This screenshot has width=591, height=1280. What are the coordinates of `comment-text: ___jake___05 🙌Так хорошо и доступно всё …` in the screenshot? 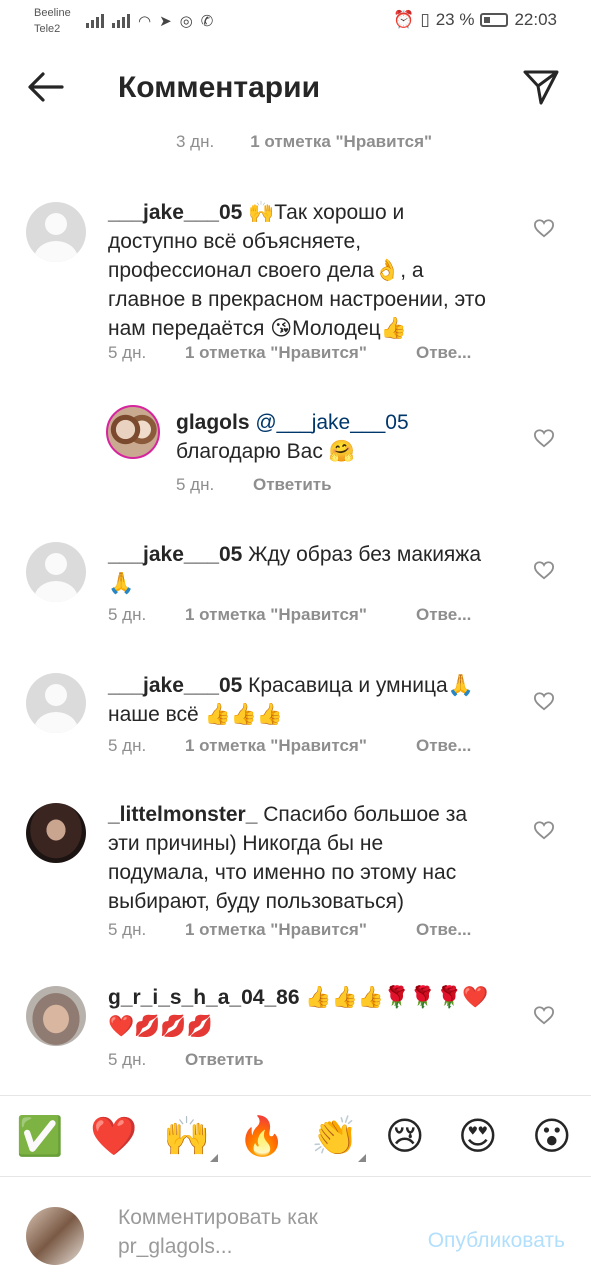 It's located at (303, 270).